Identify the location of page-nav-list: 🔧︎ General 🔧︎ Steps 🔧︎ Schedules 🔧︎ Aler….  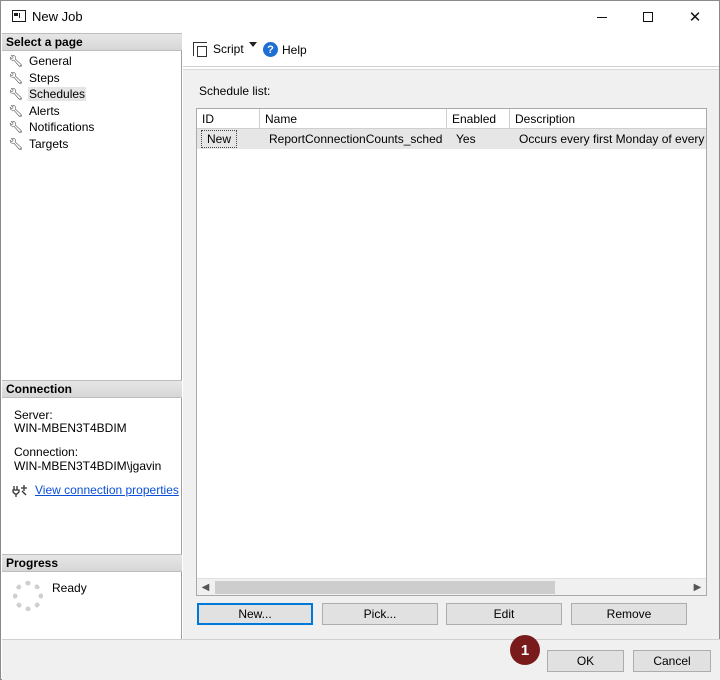
(92, 102).